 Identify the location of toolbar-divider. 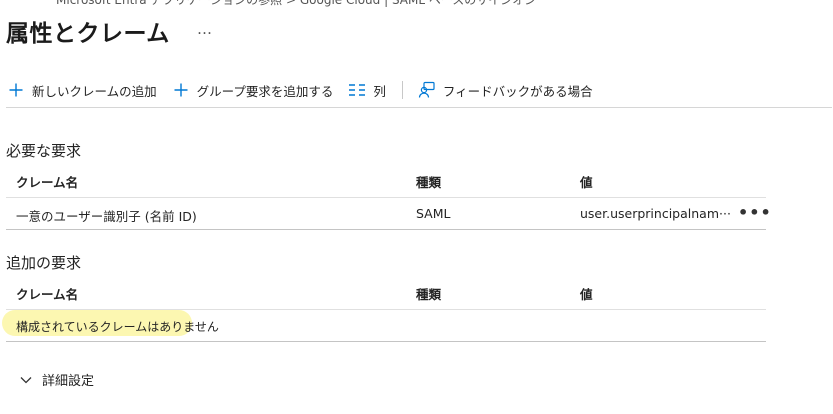
(419, 107).